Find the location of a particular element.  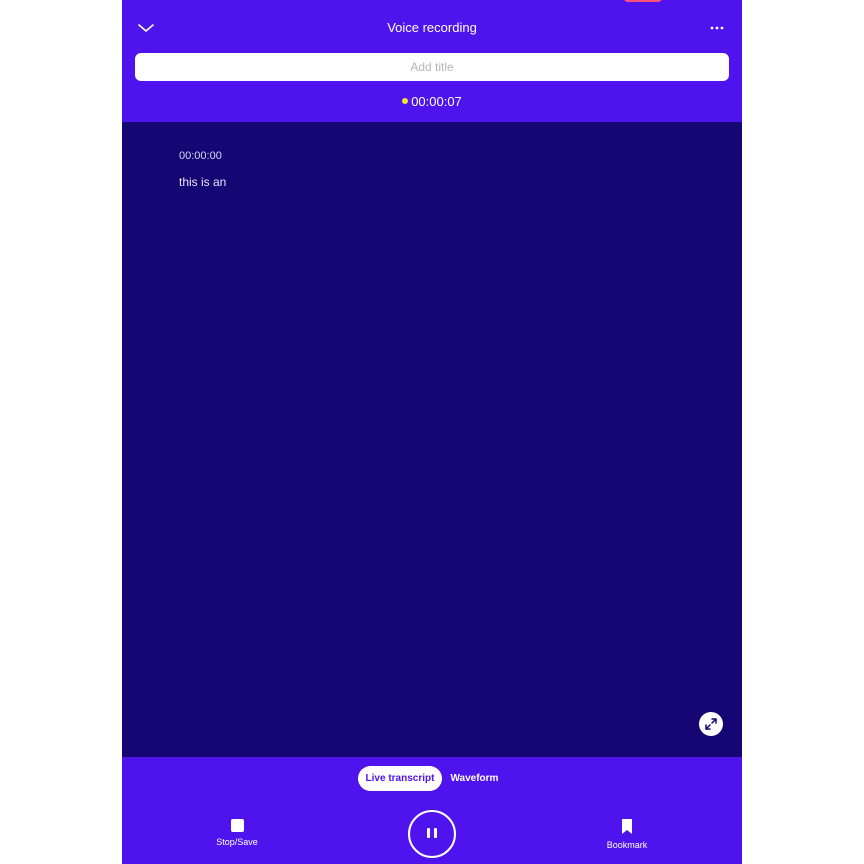

transcript-text: this is an is located at coordinates (203, 182).